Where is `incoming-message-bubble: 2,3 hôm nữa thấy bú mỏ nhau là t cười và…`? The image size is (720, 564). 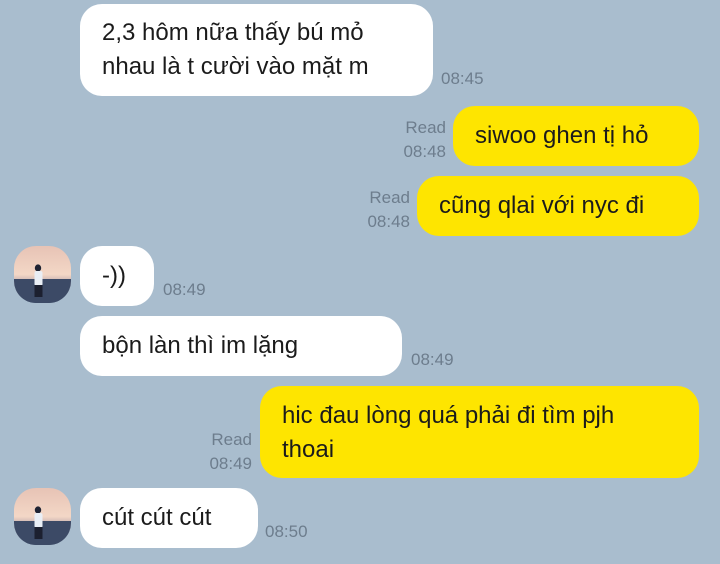 incoming-message-bubble: 2,3 hôm nữa thấy bú mỏ nhau là t cười và… is located at coordinates (256, 50).